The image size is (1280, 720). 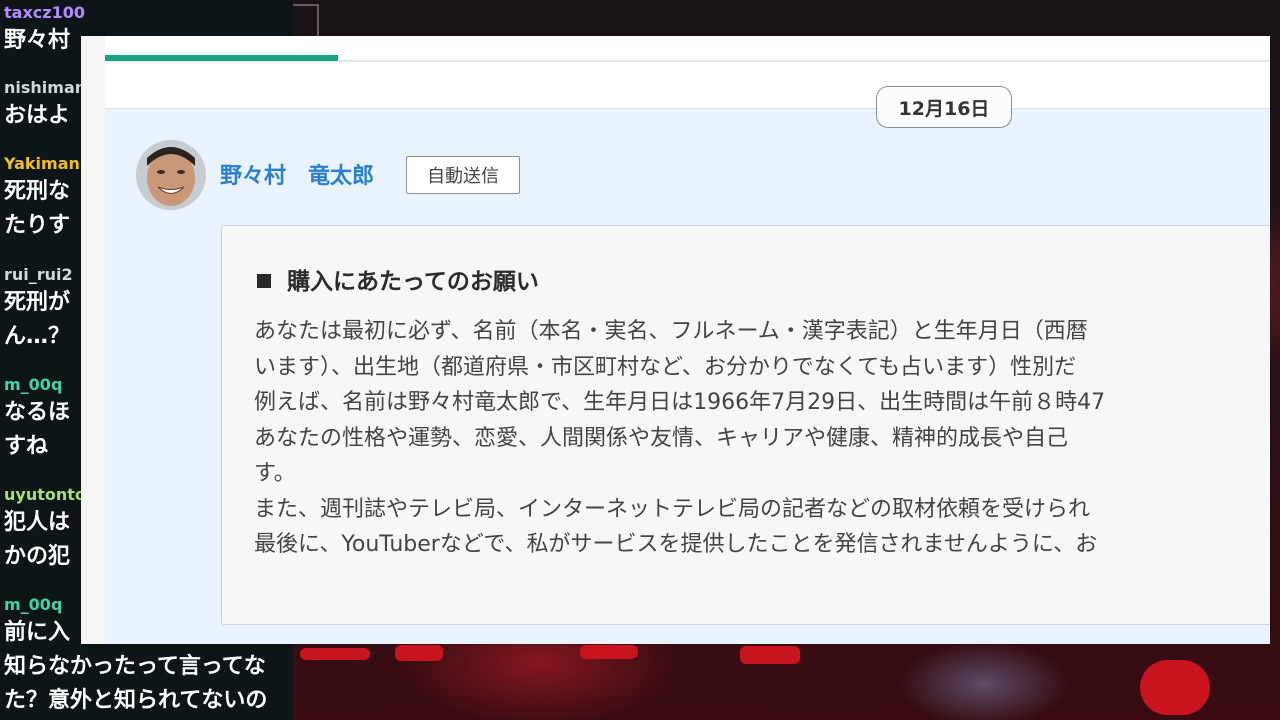 What do you see at coordinates (37, 115) in the screenshot?
I see `chat-text: おはよ` at bounding box center [37, 115].